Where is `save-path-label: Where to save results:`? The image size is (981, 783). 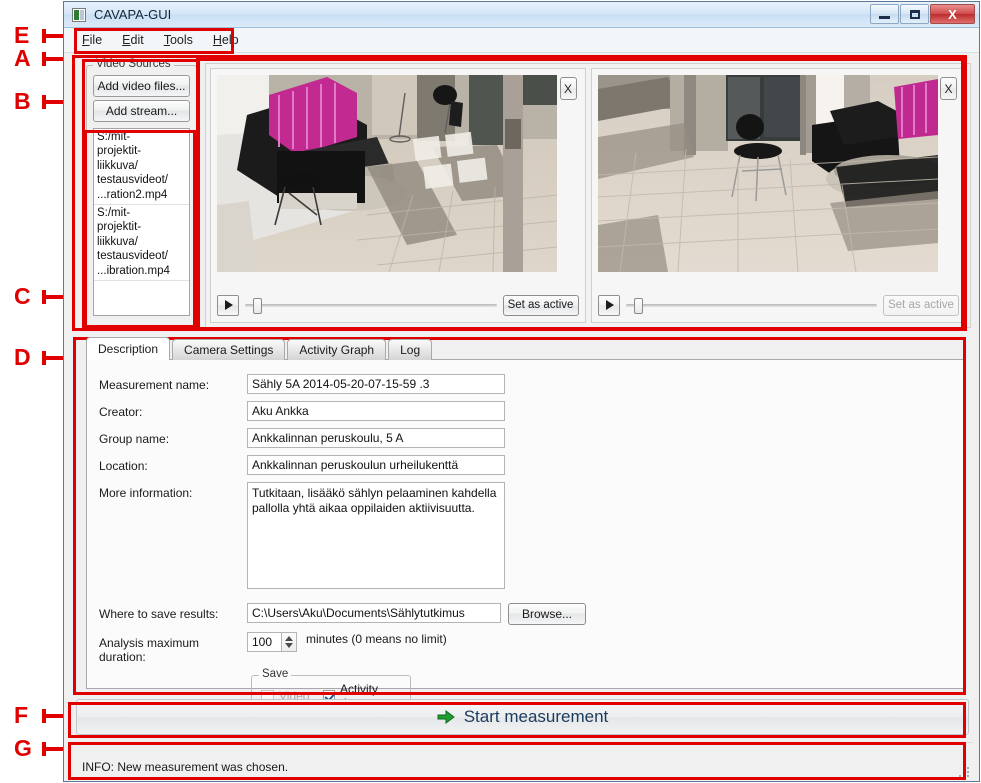
save-path-label: Where to save results: is located at coordinates (159, 614).